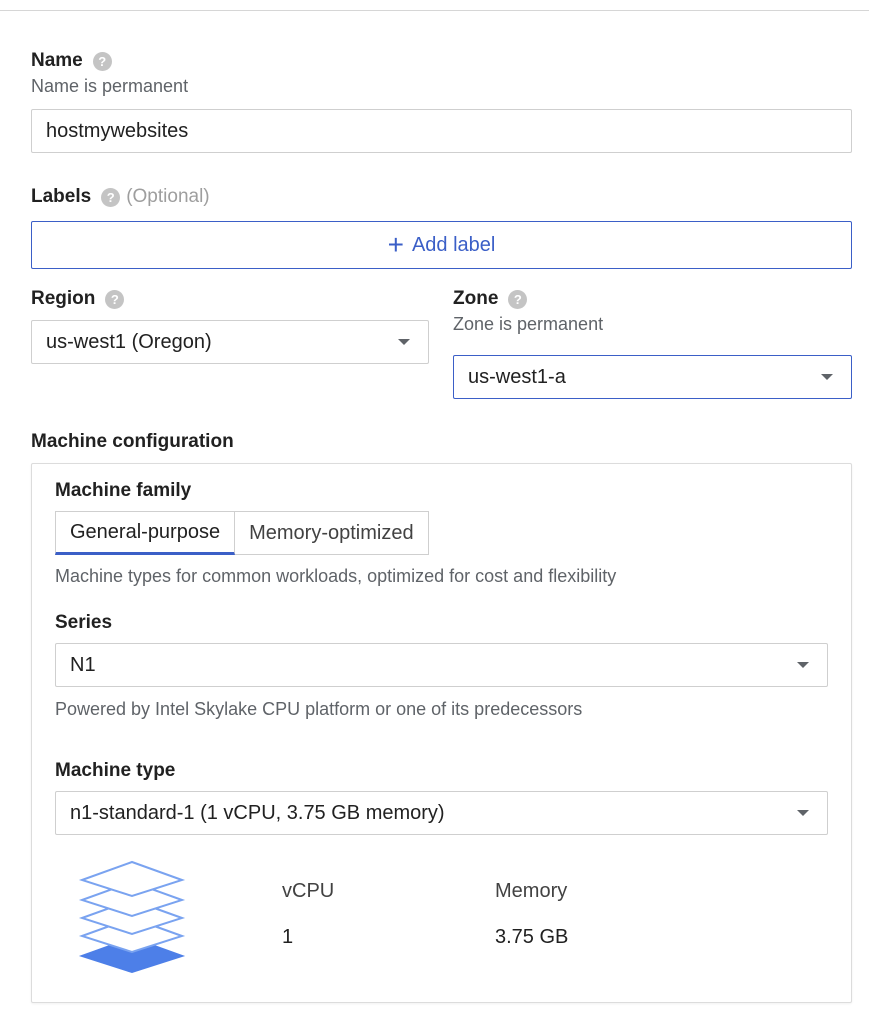  What do you see at coordinates (110, 86) in the screenshot?
I see `name-note: Name is permanent` at bounding box center [110, 86].